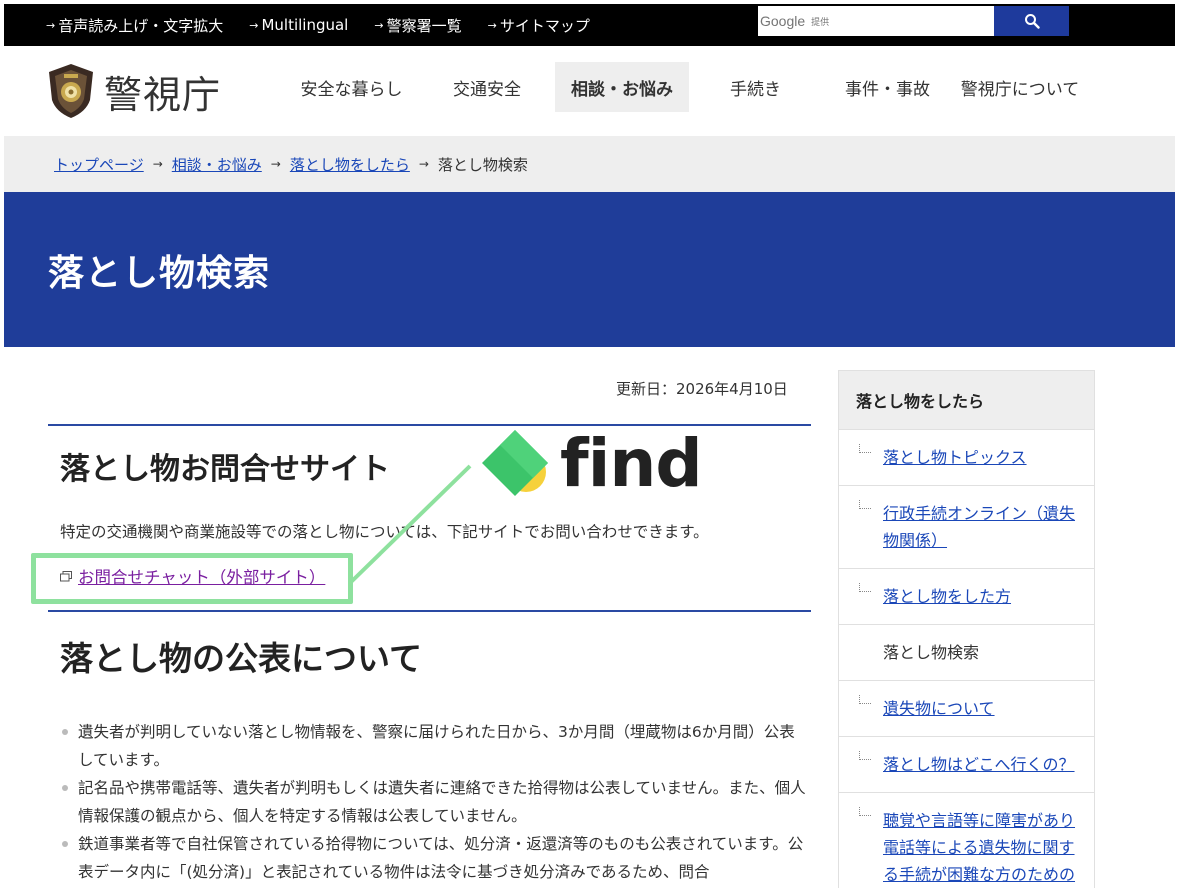 Image resolution: width=1179 pixels, height=888 pixels. I want to click on external-window-icon, so click(66, 575).